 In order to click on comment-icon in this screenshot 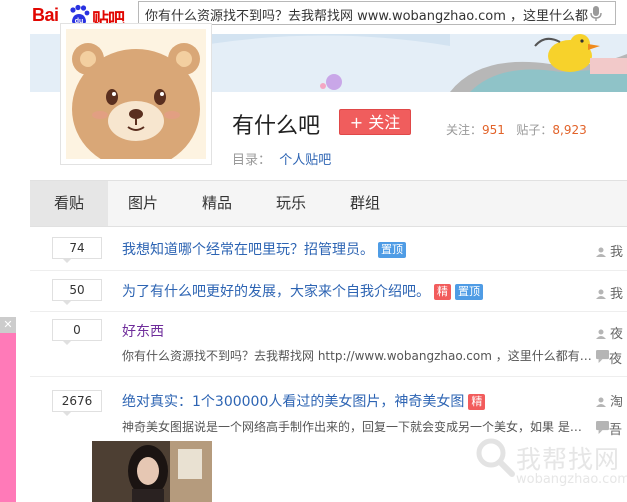, I will do `click(603, 356)`.